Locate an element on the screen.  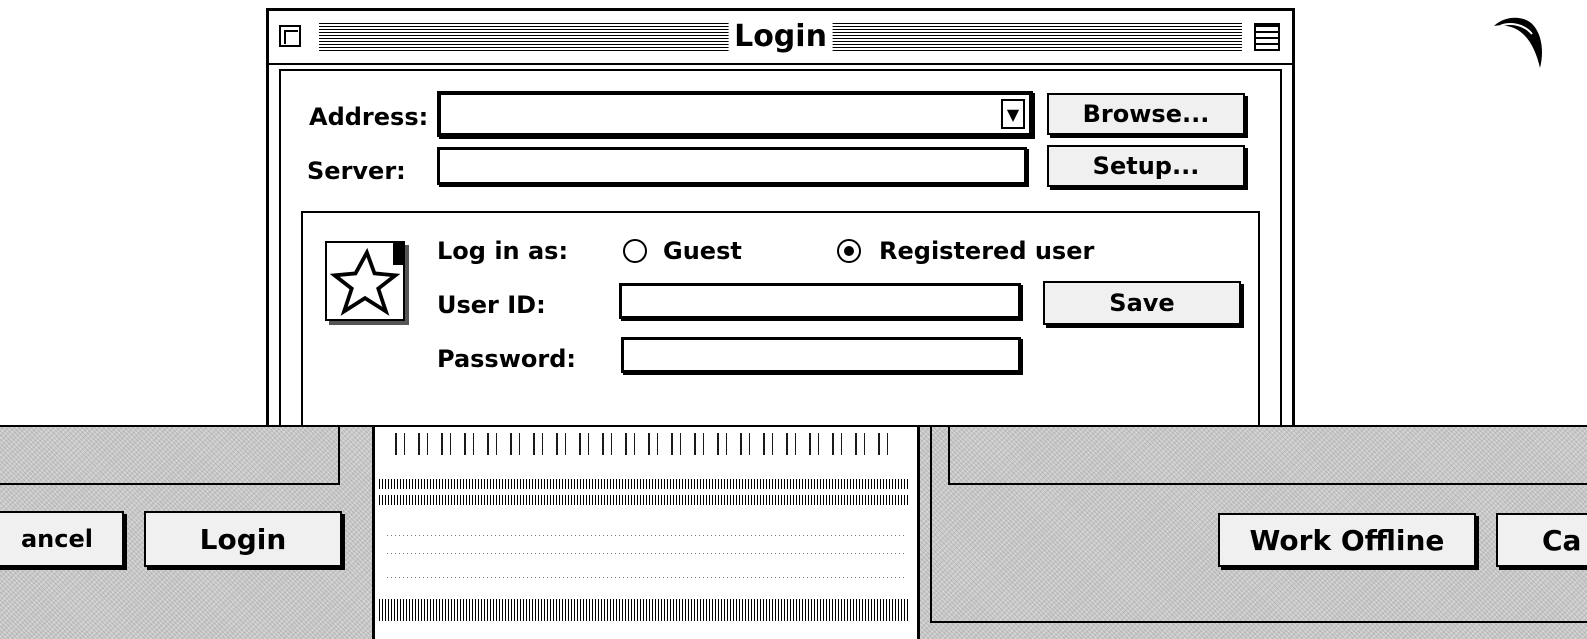
footer-left-panel: ancel Login is located at coordinates (186, 533).